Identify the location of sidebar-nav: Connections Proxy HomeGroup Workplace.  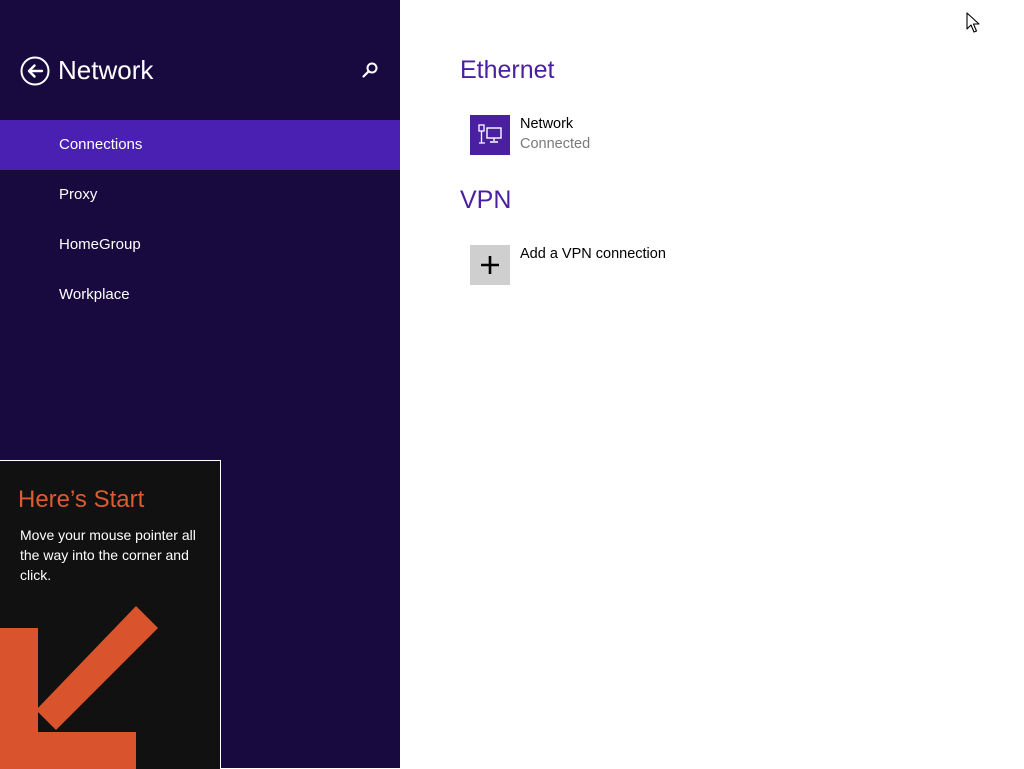
(200, 220).